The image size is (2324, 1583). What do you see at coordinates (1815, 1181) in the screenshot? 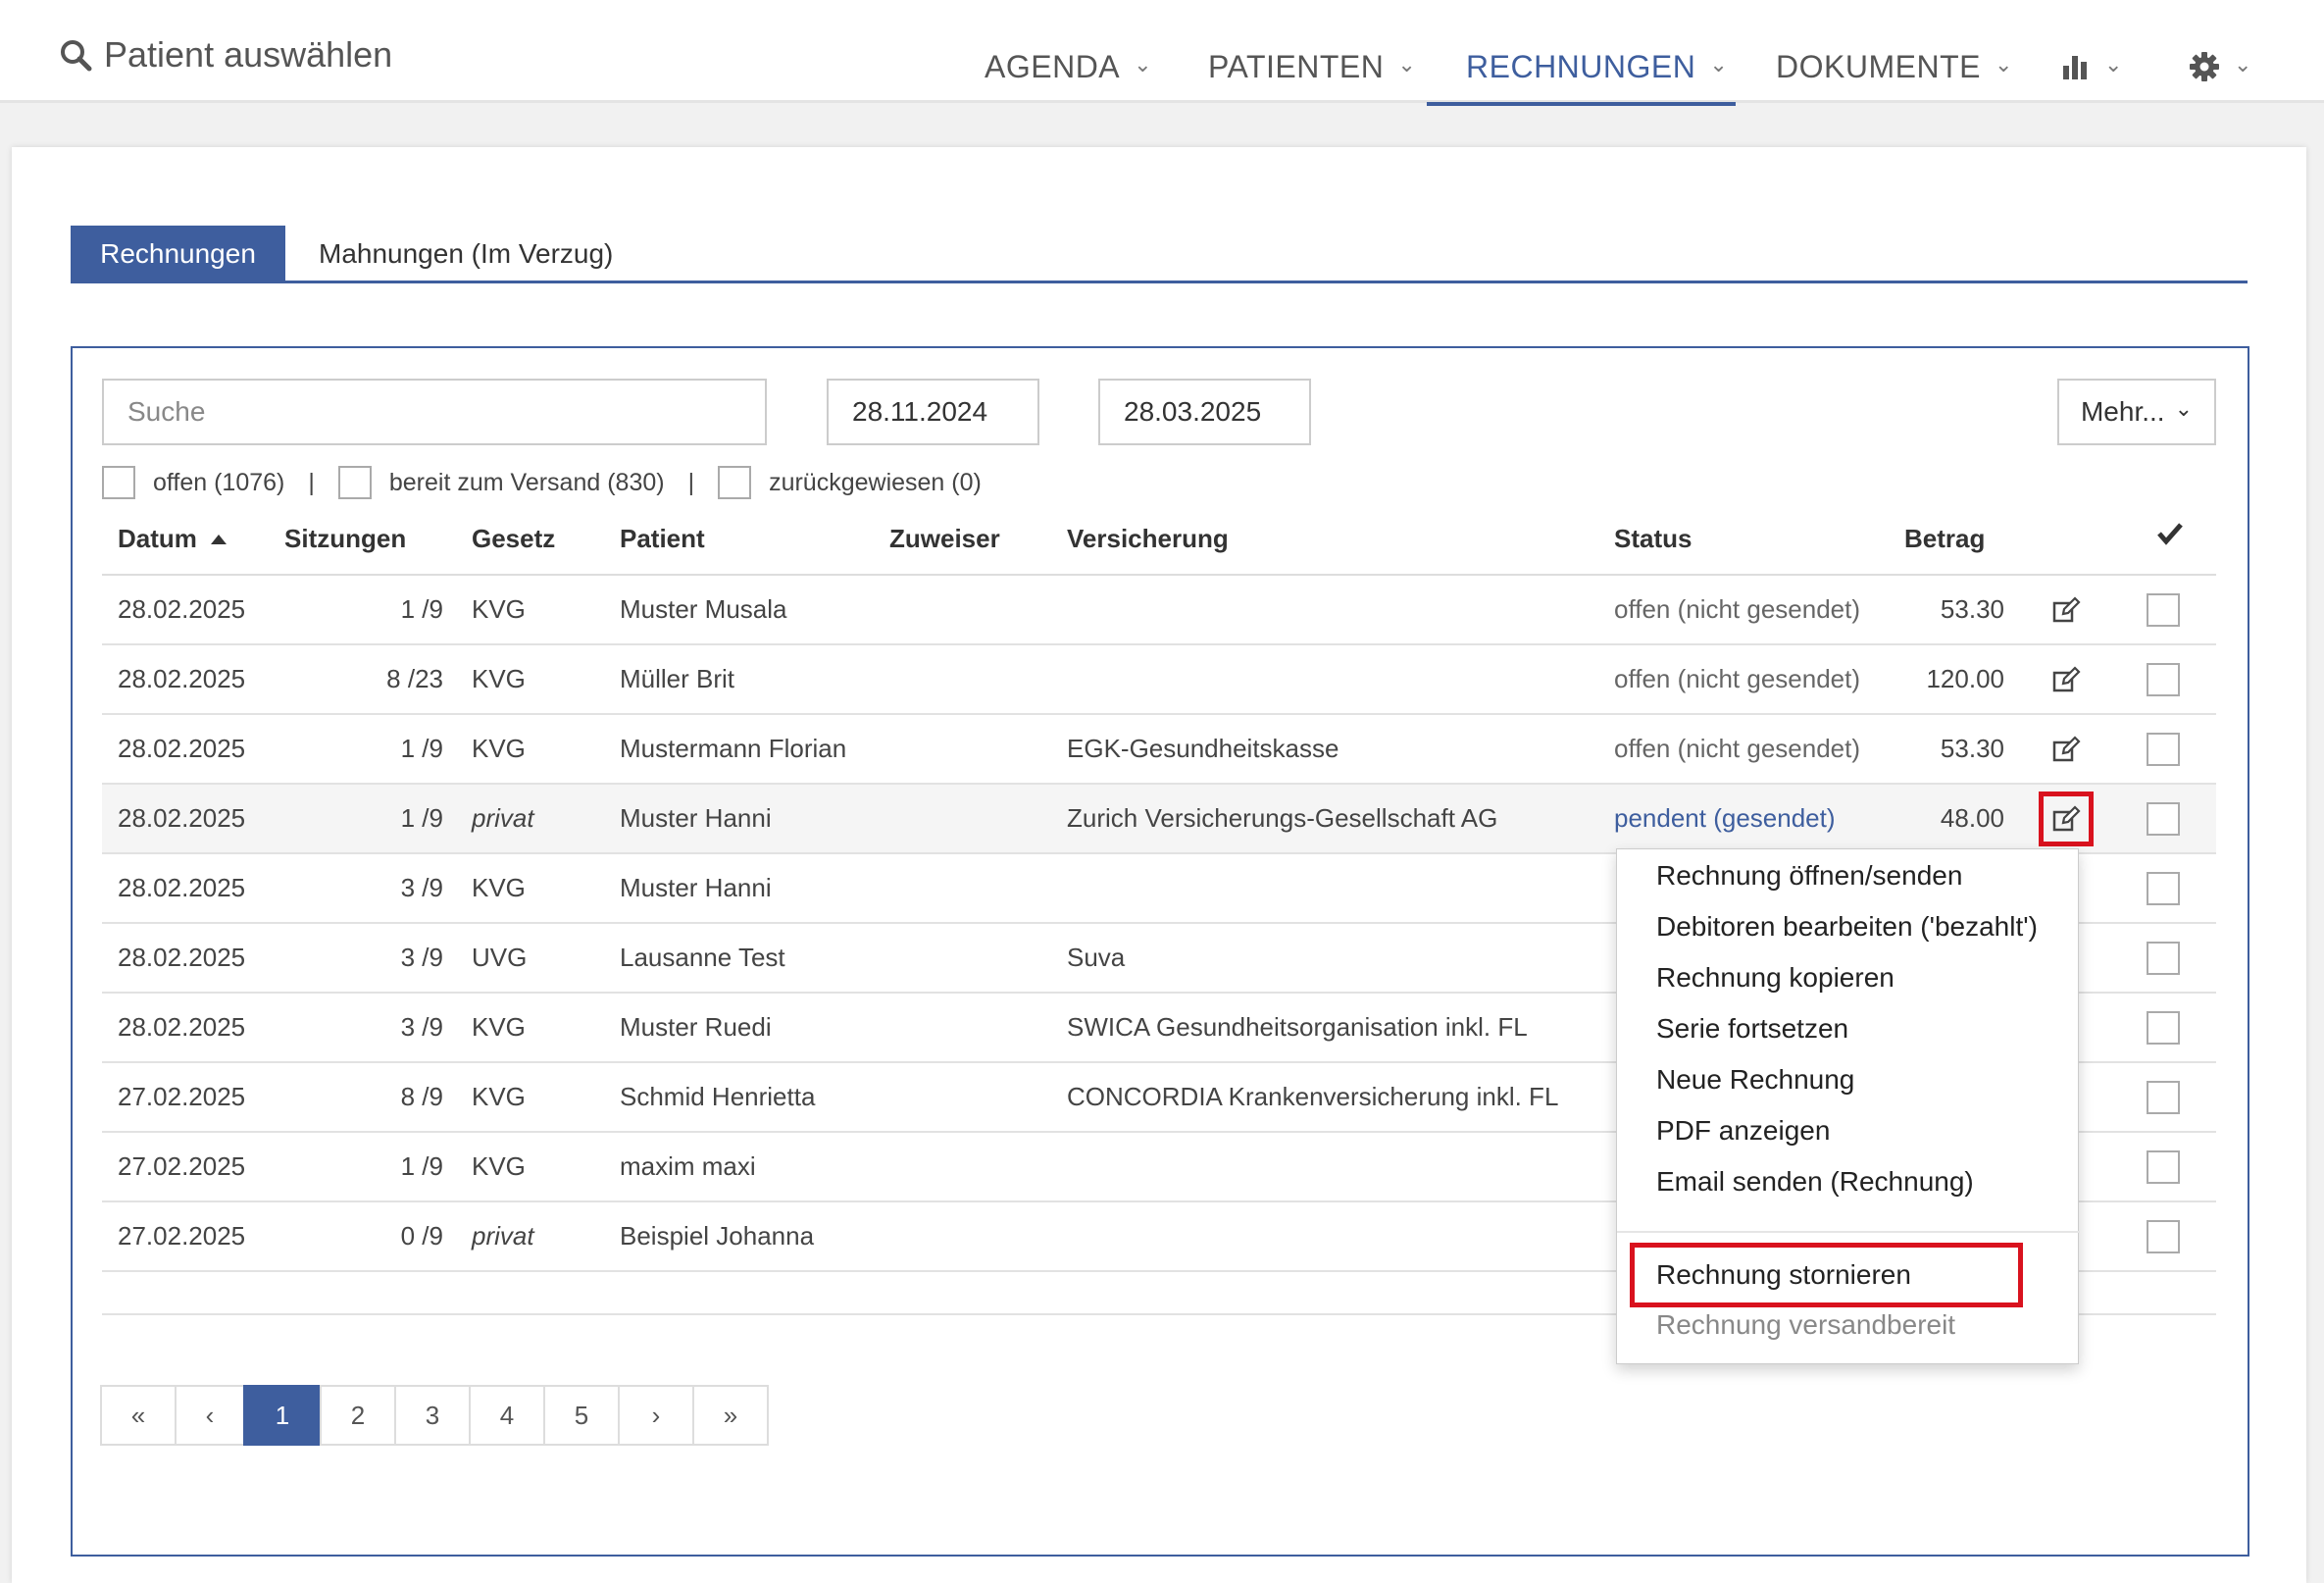
I see `menu-item: Email senden (Rechnung)` at bounding box center [1815, 1181].